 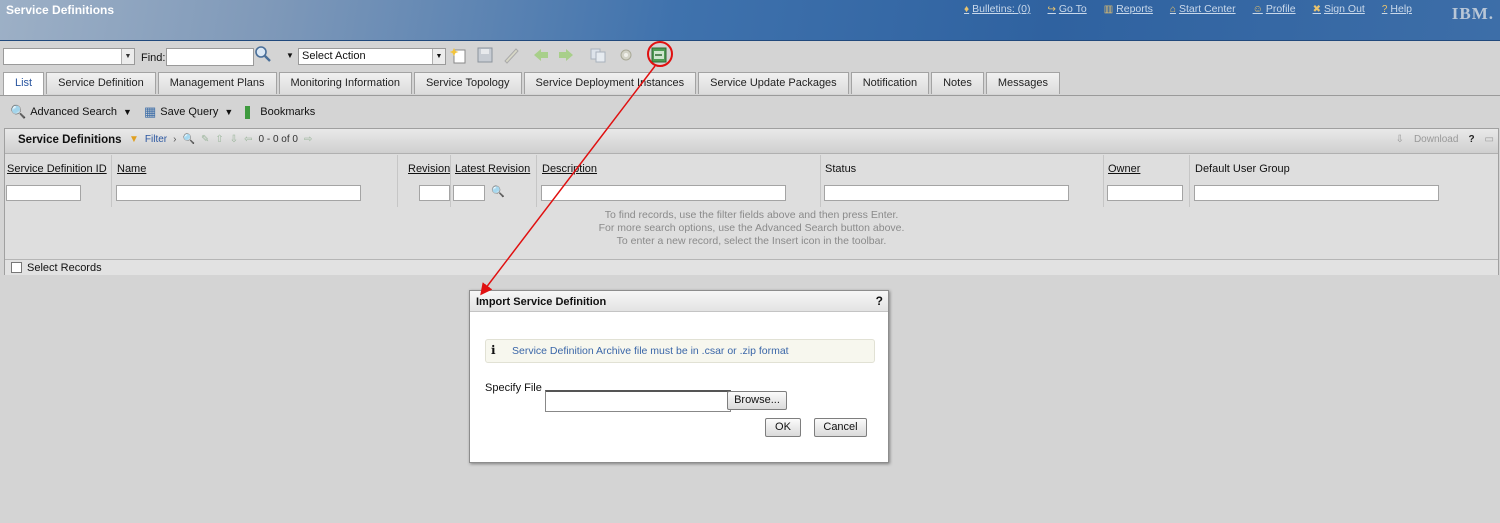 What do you see at coordinates (1344, 9) in the screenshot?
I see `signout-label: Sign Out` at bounding box center [1344, 9].